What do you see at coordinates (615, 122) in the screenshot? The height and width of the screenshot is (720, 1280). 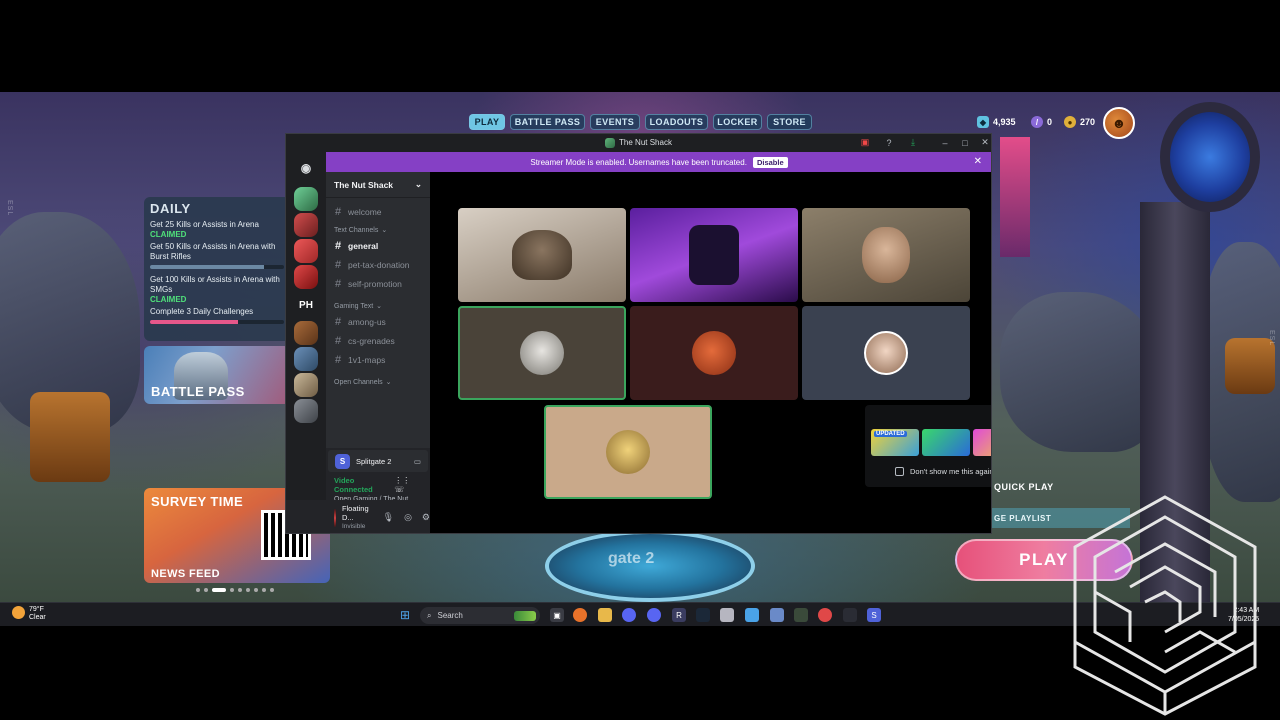 I see `nav-tab-events: EVENTS` at bounding box center [615, 122].